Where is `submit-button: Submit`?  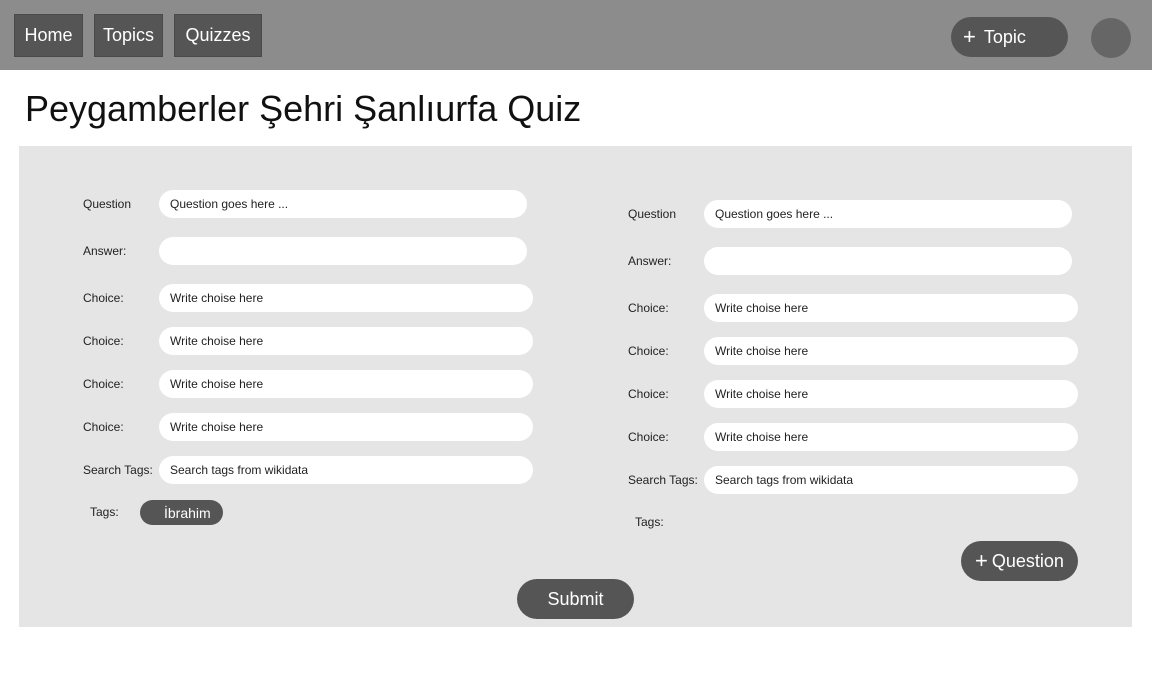 submit-button: Submit is located at coordinates (575, 599).